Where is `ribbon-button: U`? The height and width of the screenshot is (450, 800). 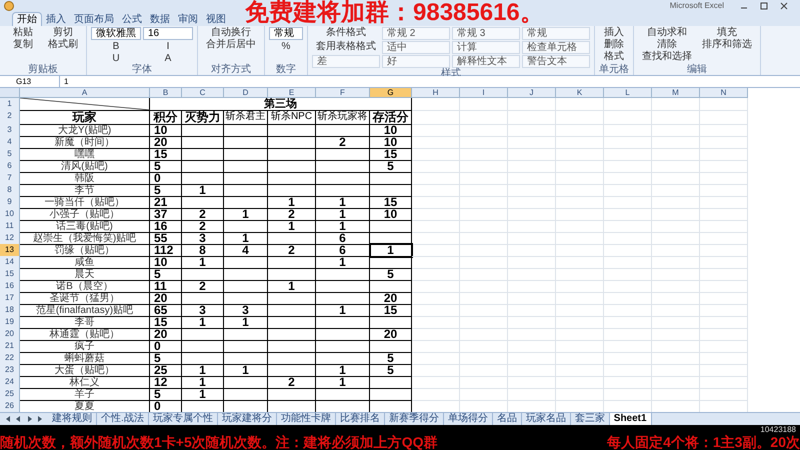
ribbon-button: U is located at coordinates (116, 58).